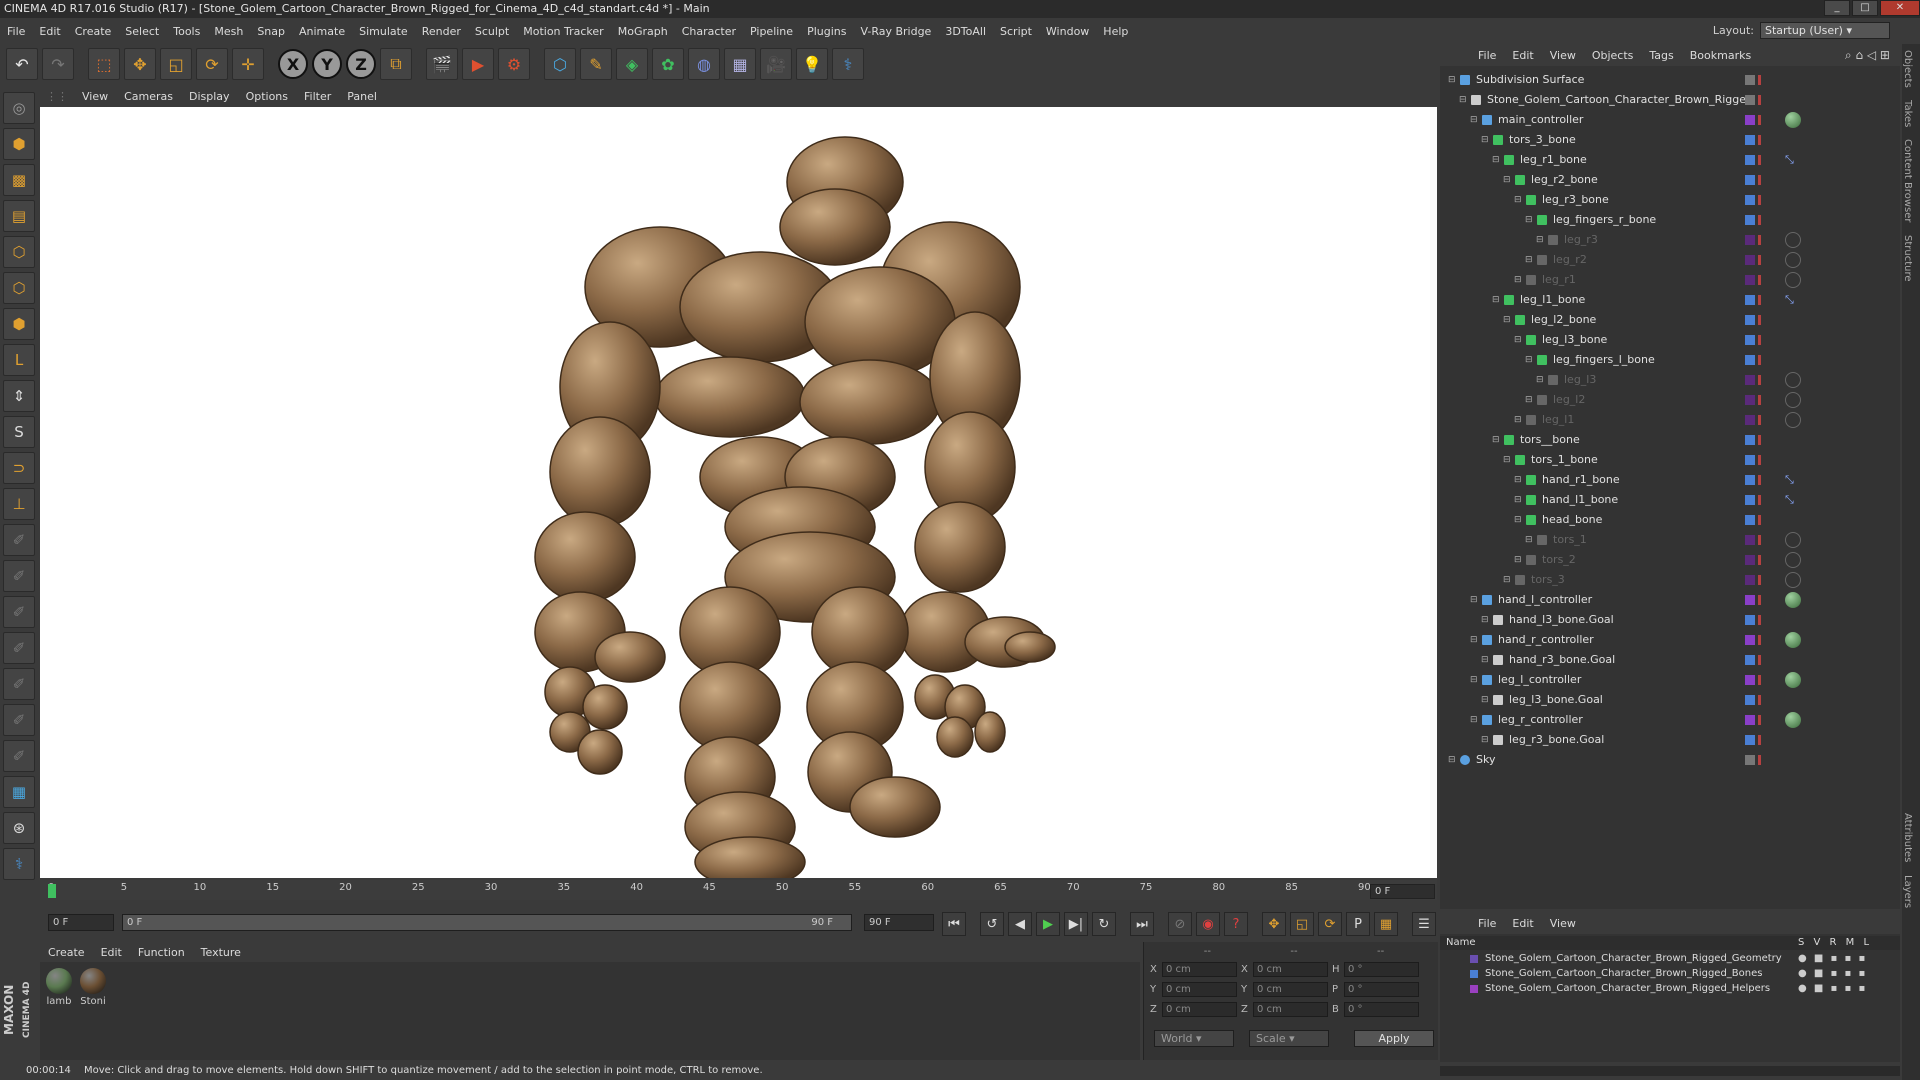 Image resolution: width=1920 pixels, height=1080 pixels. I want to click on viewport-menu-filter: Filter, so click(317, 96).